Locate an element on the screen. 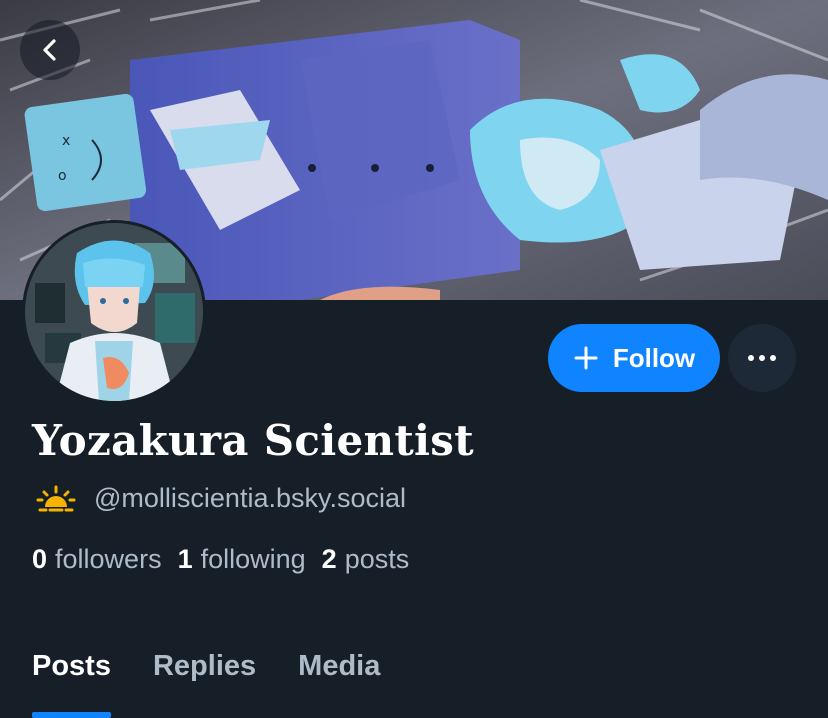 The image size is (828, 718). svg-text: o is located at coordinates (62, 176).